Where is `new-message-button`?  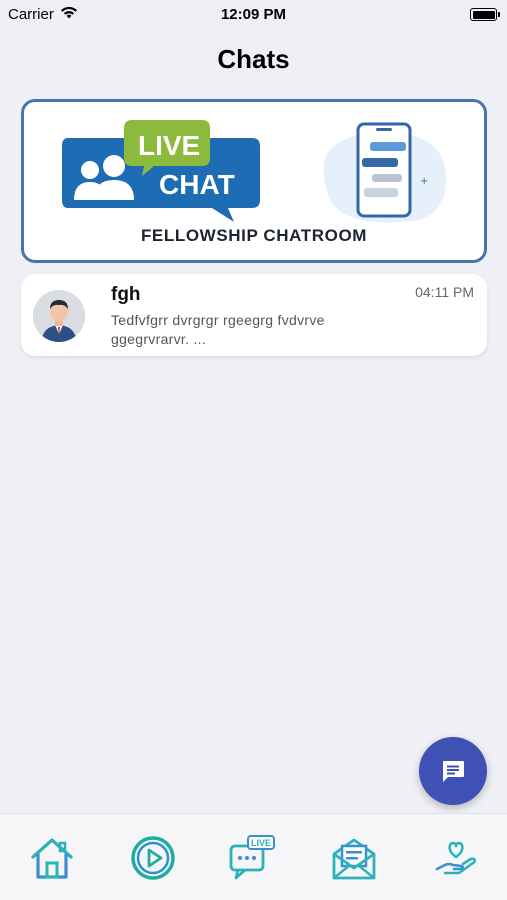
new-message-button is located at coordinates (453, 771).